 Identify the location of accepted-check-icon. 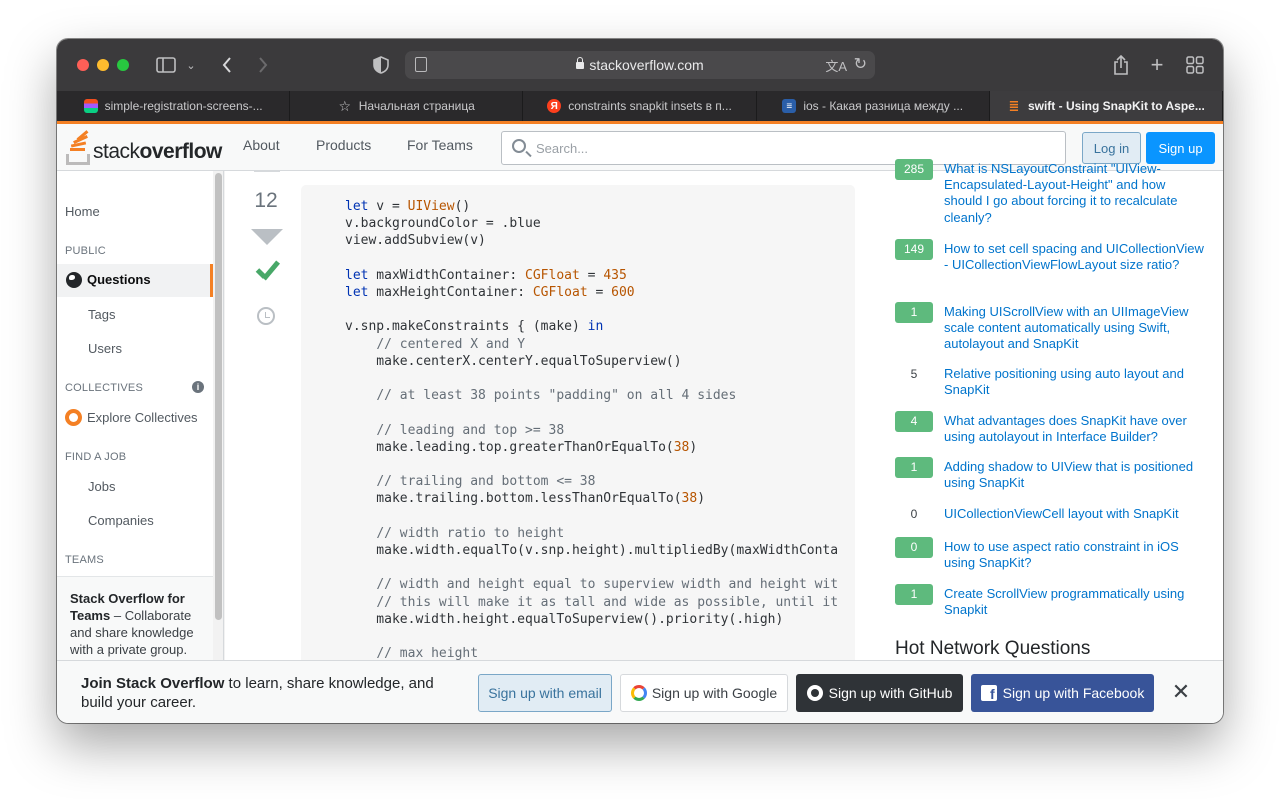
(267, 272).